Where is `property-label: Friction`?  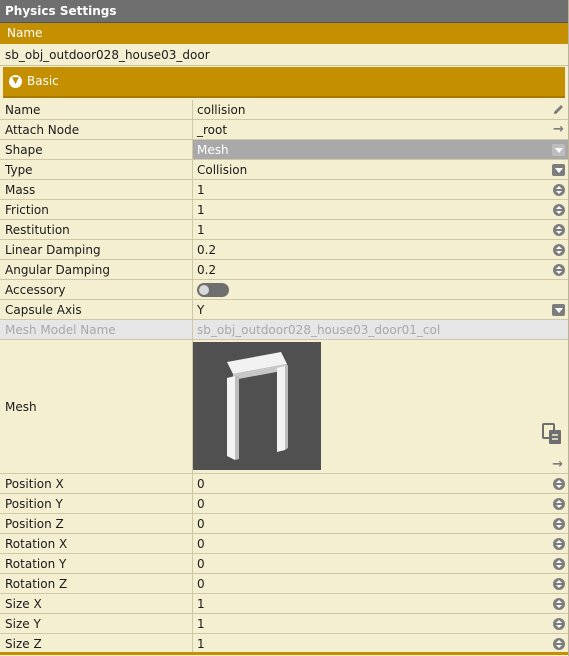 property-label: Friction is located at coordinates (96, 209).